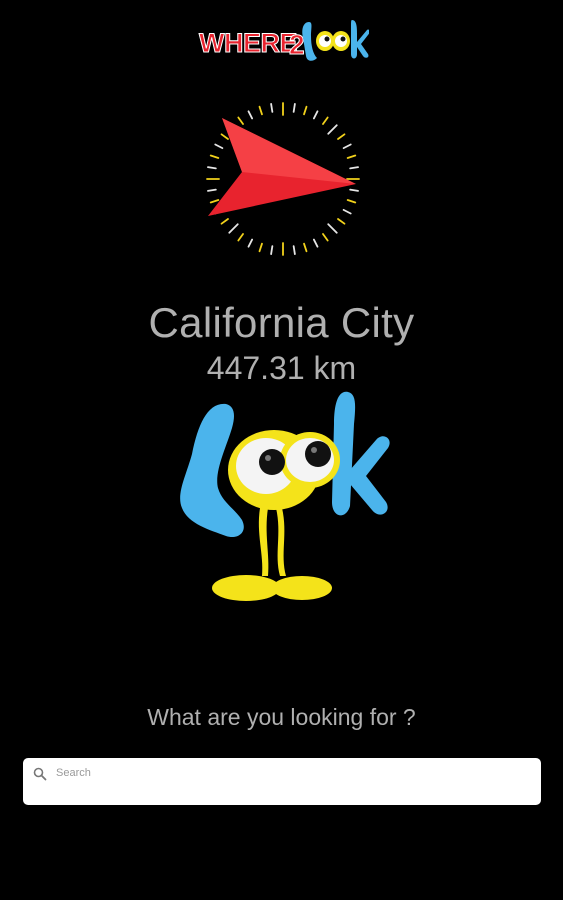 The image size is (563, 900). What do you see at coordinates (297, 44) in the screenshot?
I see `svg-text: 2` at bounding box center [297, 44].